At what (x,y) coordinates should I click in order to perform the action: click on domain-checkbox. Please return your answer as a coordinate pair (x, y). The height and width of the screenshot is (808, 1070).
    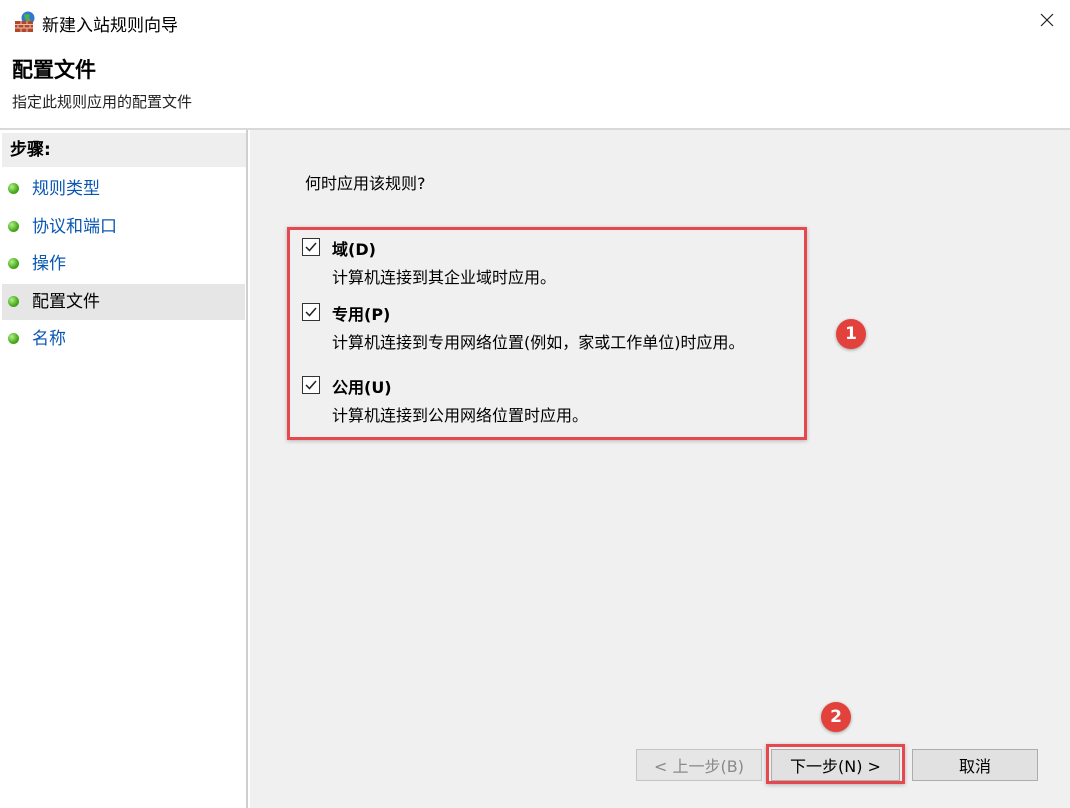
    Looking at the image, I should click on (311, 247).